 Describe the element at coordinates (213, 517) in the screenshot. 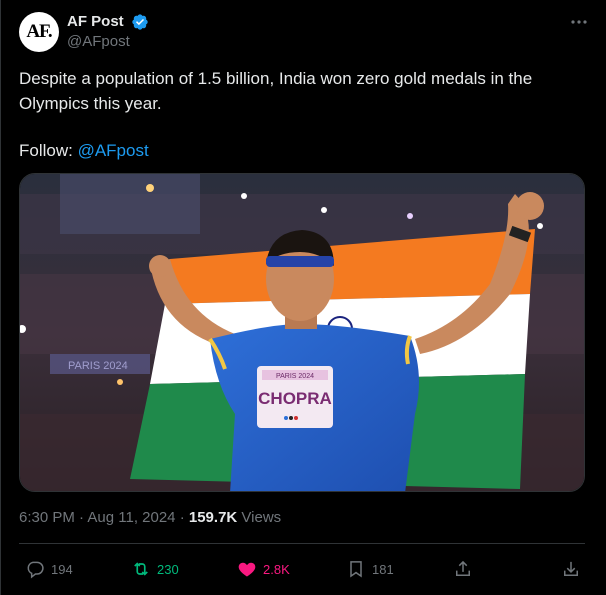

I see `views-count: 159.7K` at that location.